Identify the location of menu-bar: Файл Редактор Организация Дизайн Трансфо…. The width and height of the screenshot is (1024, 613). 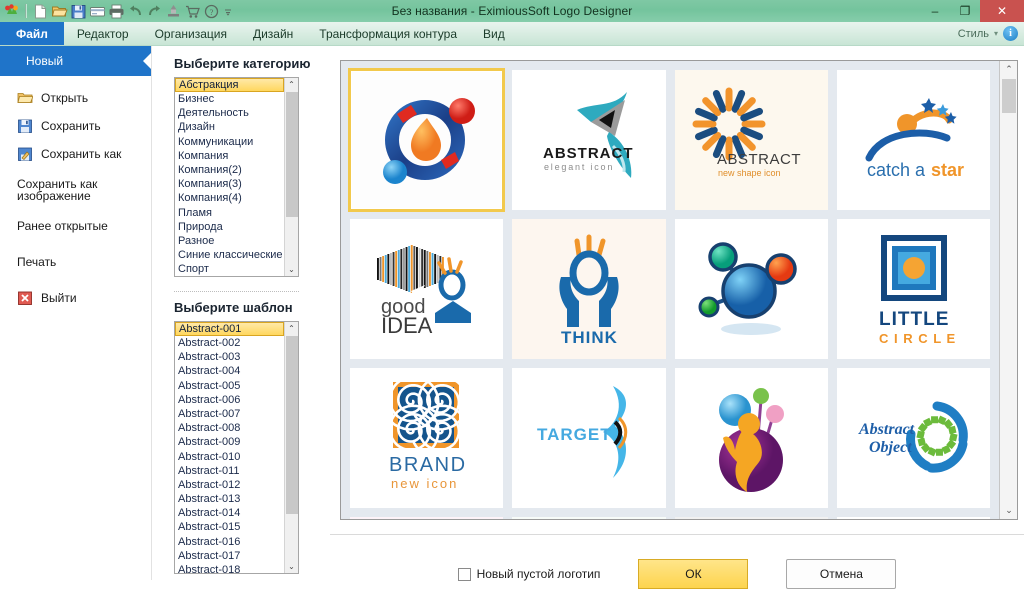
(512, 34).